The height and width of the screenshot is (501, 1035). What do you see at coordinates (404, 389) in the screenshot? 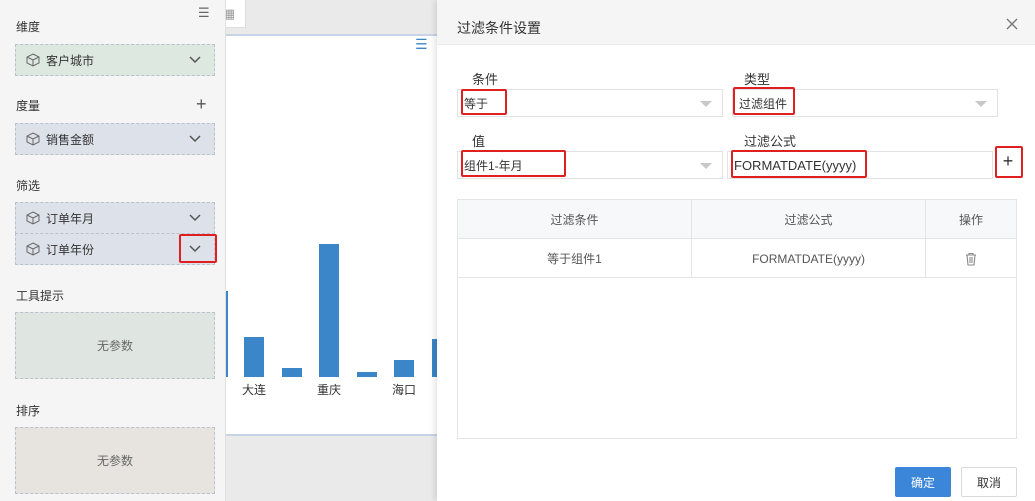
I see `x-tick-label: 海口` at bounding box center [404, 389].